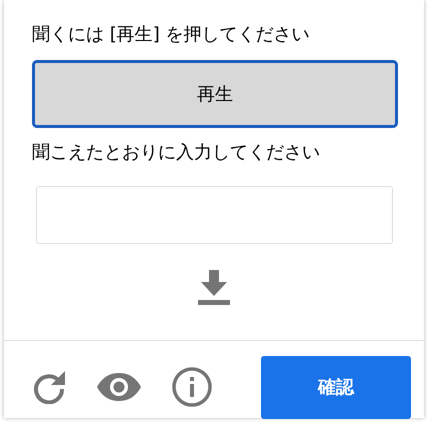 Image resolution: width=432 pixels, height=432 pixels. I want to click on reload-icon, so click(49, 387).